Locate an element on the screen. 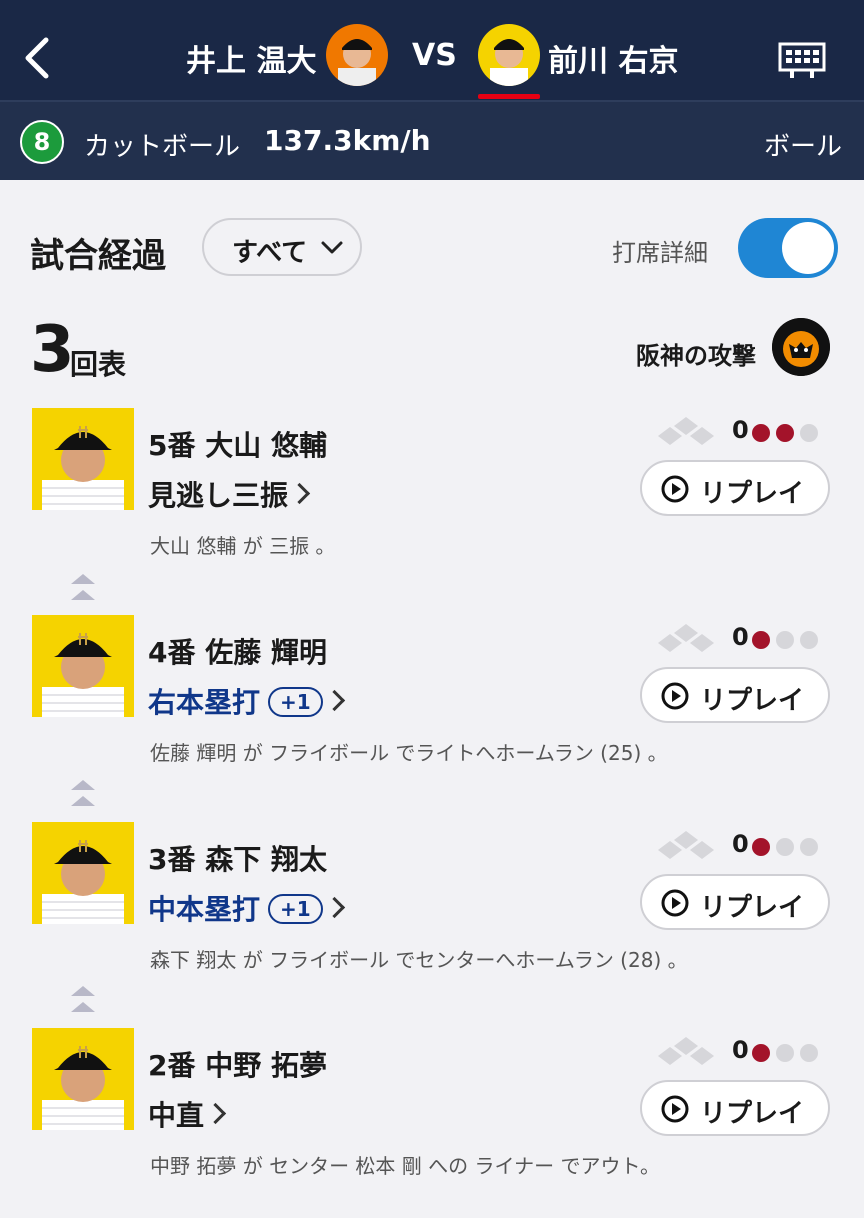 The width and height of the screenshot is (864, 1218). play-outcome-link: 中本塁打 +1 is located at coordinates (246, 908).